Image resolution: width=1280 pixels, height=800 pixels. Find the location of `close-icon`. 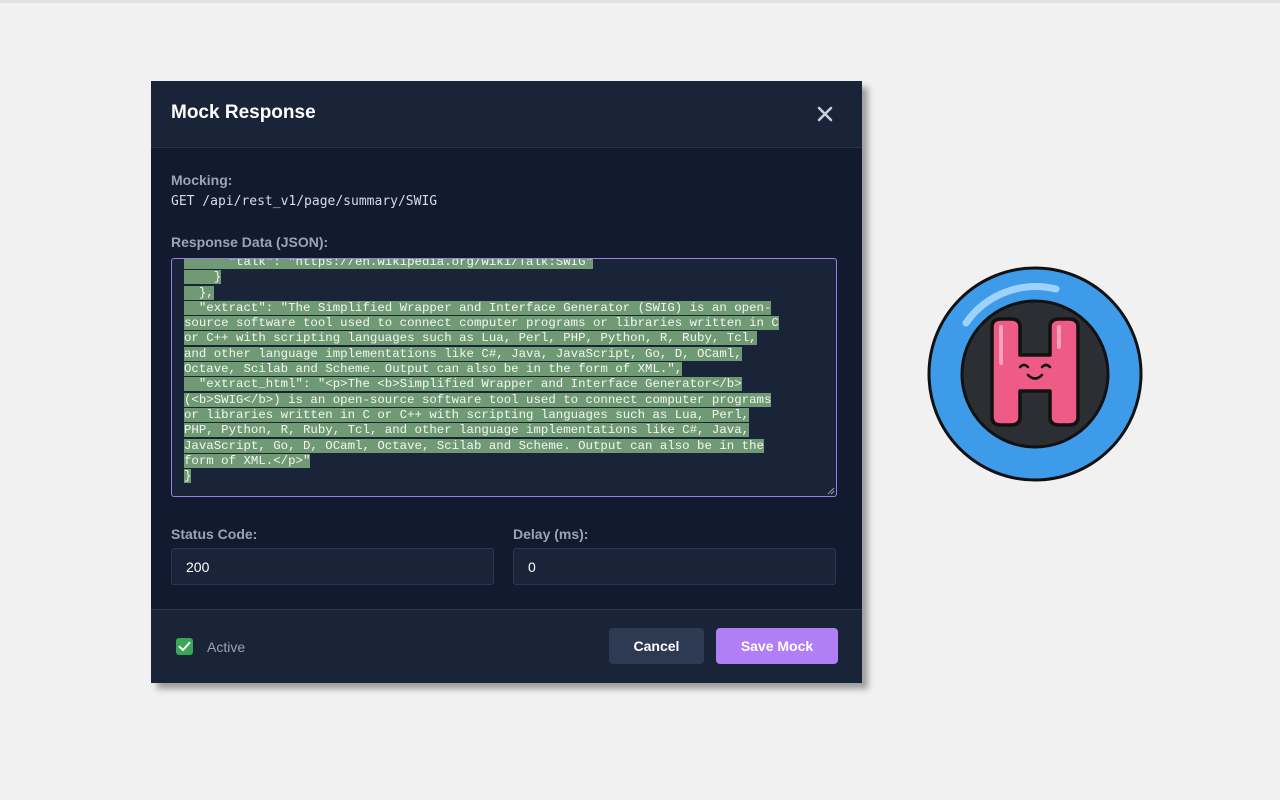

close-icon is located at coordinates (825, 114).